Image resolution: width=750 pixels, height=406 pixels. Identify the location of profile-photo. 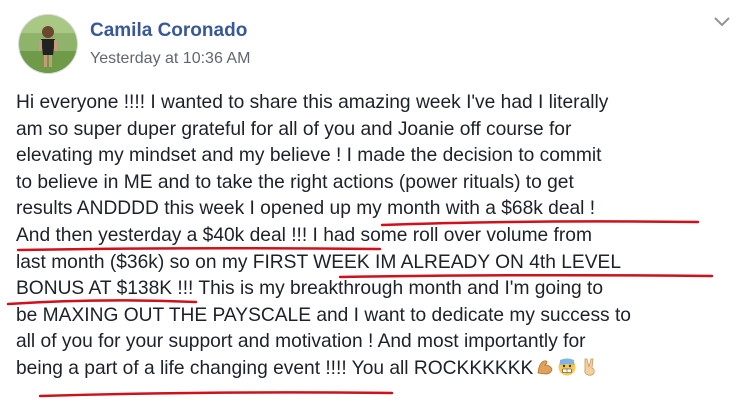
(48, 44).